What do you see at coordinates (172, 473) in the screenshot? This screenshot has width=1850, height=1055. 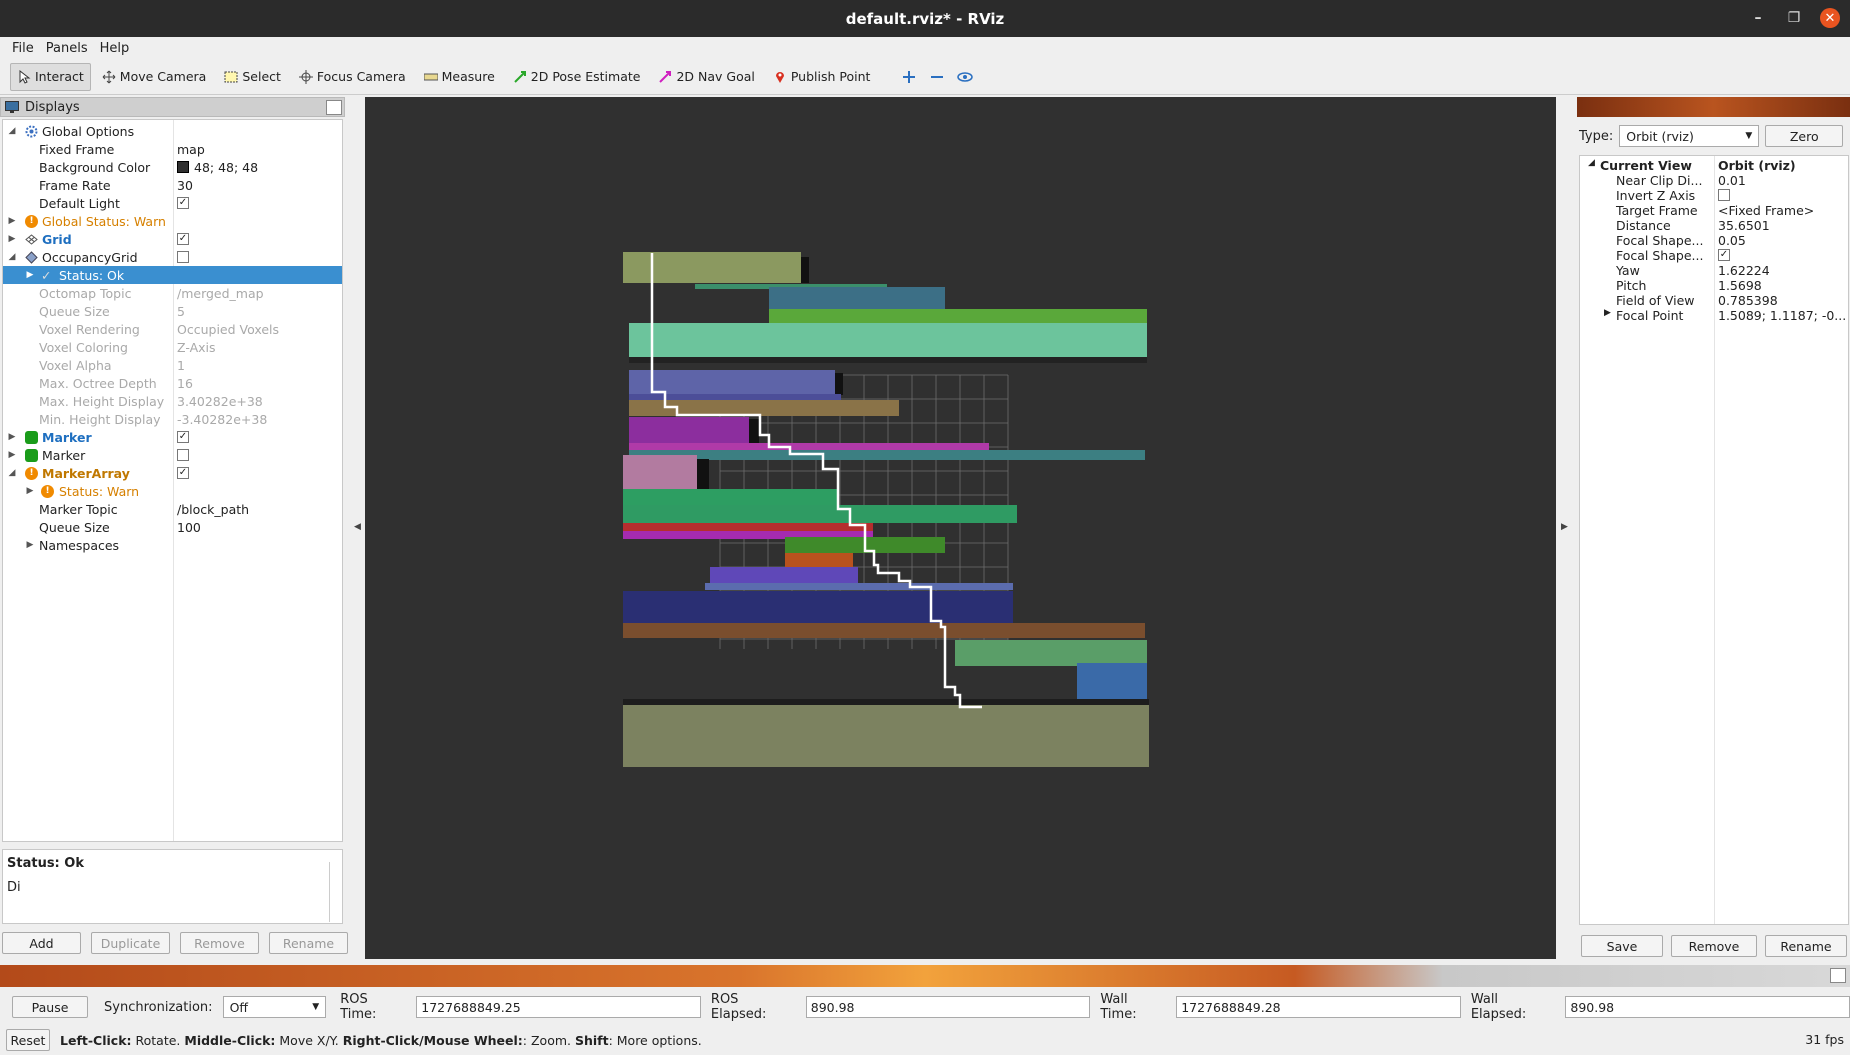 I see `tree-row-marker-array: ◢ ! MarkerArray ✓` at bounding box center [172, 473].